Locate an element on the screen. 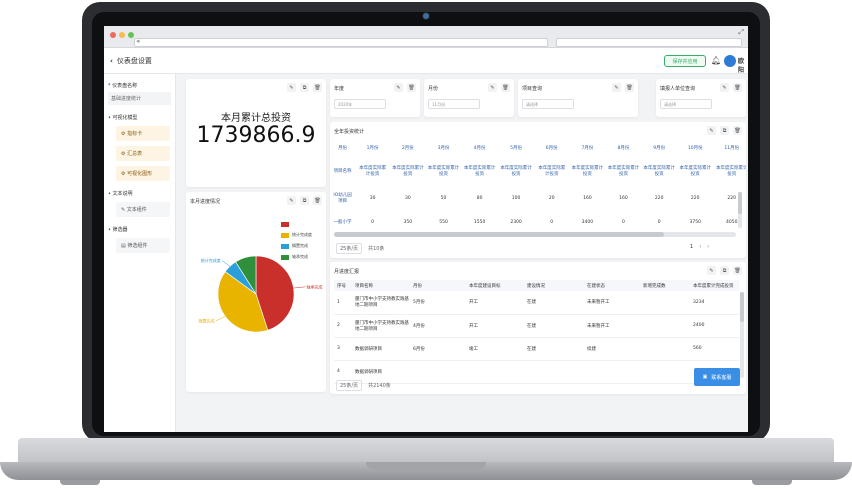 The width and height of the screenshot is (852, 489). table-cell: 50 is located at coordinates (443, 198).